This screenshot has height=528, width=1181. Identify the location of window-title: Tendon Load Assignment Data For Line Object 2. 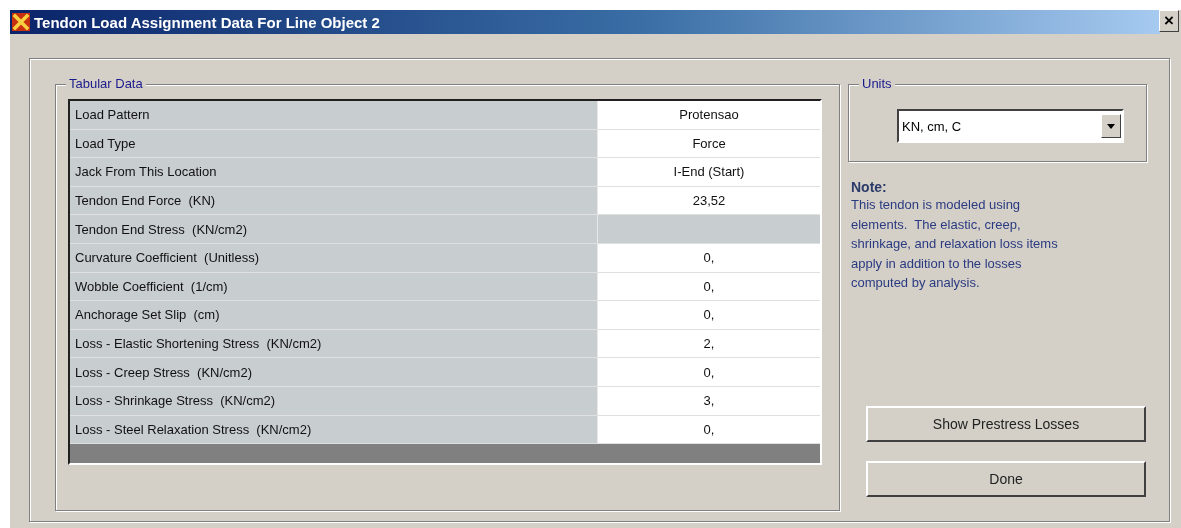
(207, 22).